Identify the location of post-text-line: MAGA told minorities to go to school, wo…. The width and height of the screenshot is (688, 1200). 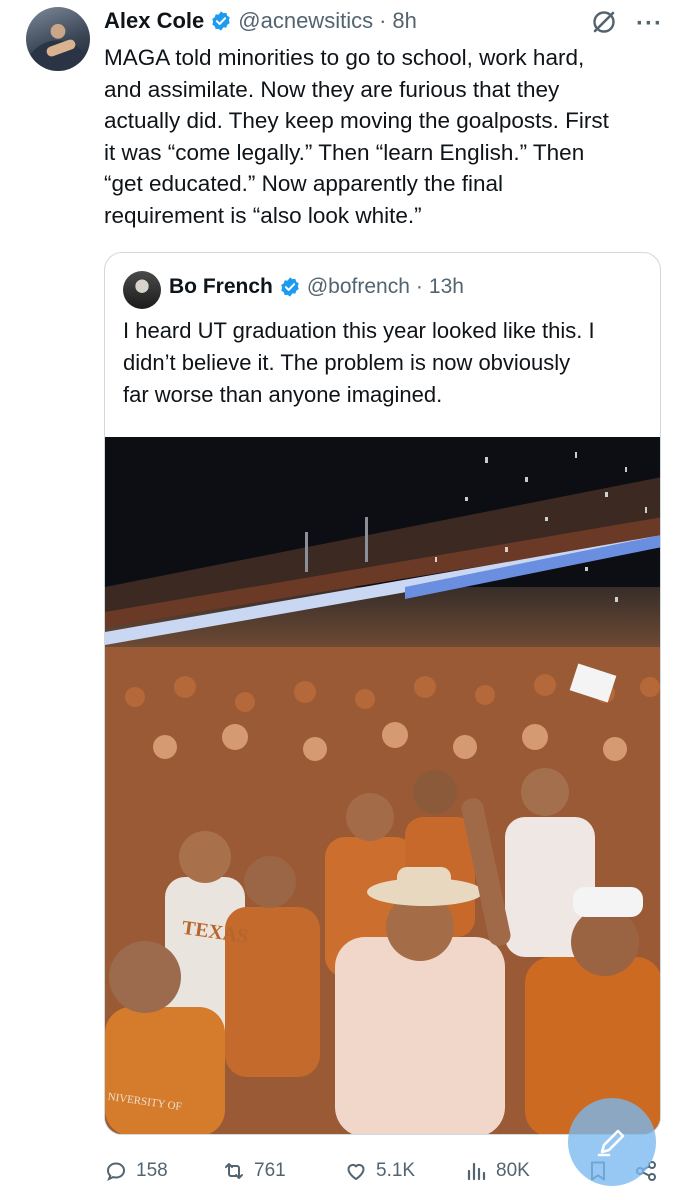
(344, 57).